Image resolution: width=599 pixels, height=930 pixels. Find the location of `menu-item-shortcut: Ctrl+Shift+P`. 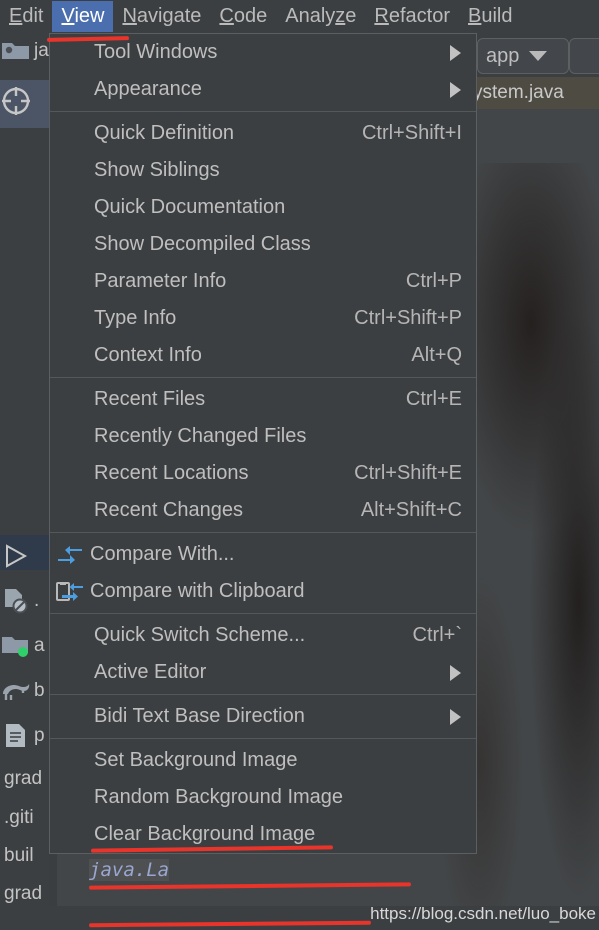

menu-item-shortcut: Ctrl+Shift+P is located at coordinates (408, 318).